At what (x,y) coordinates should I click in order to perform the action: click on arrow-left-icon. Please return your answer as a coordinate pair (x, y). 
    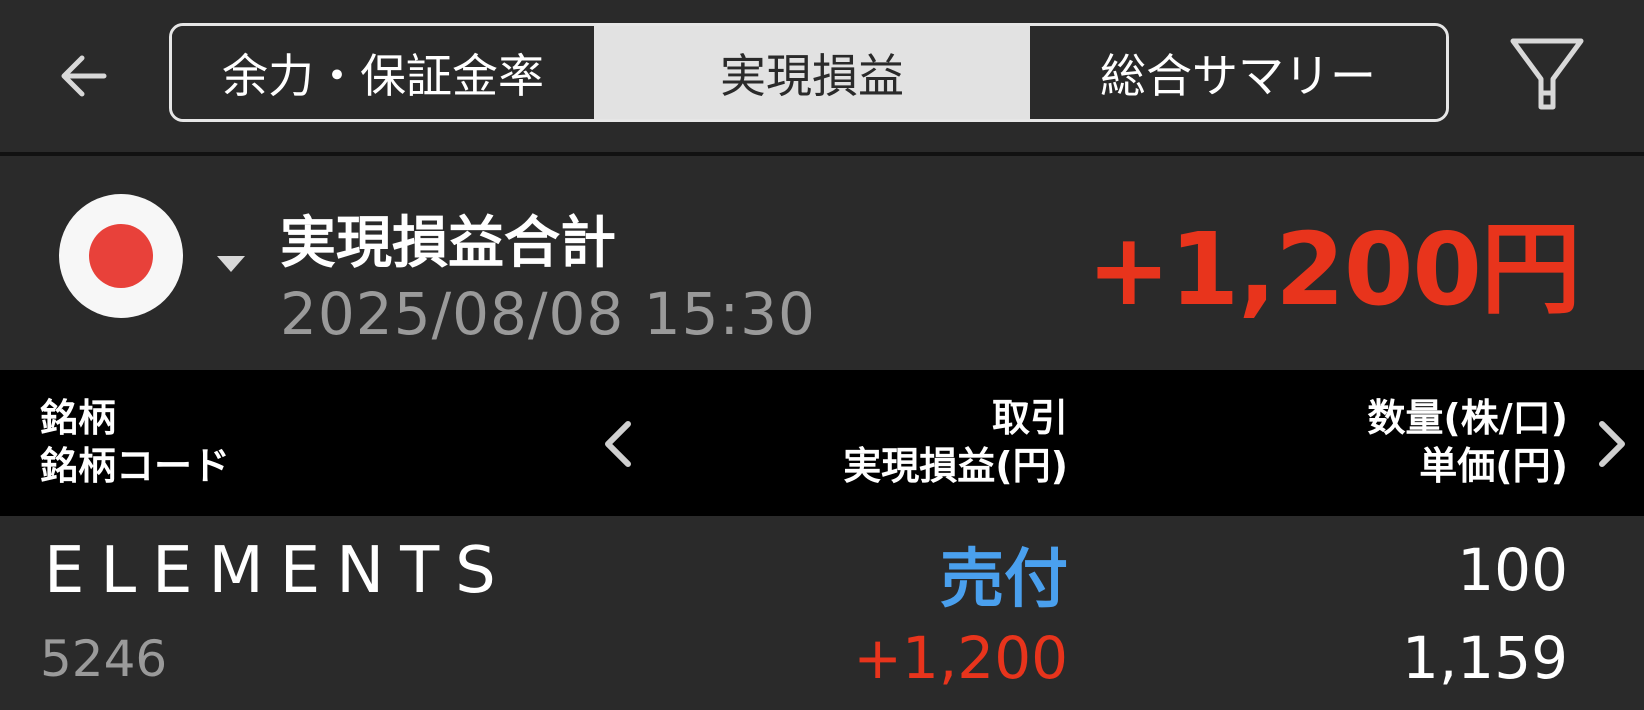
    Looking at the image, I should click on (84, 76).